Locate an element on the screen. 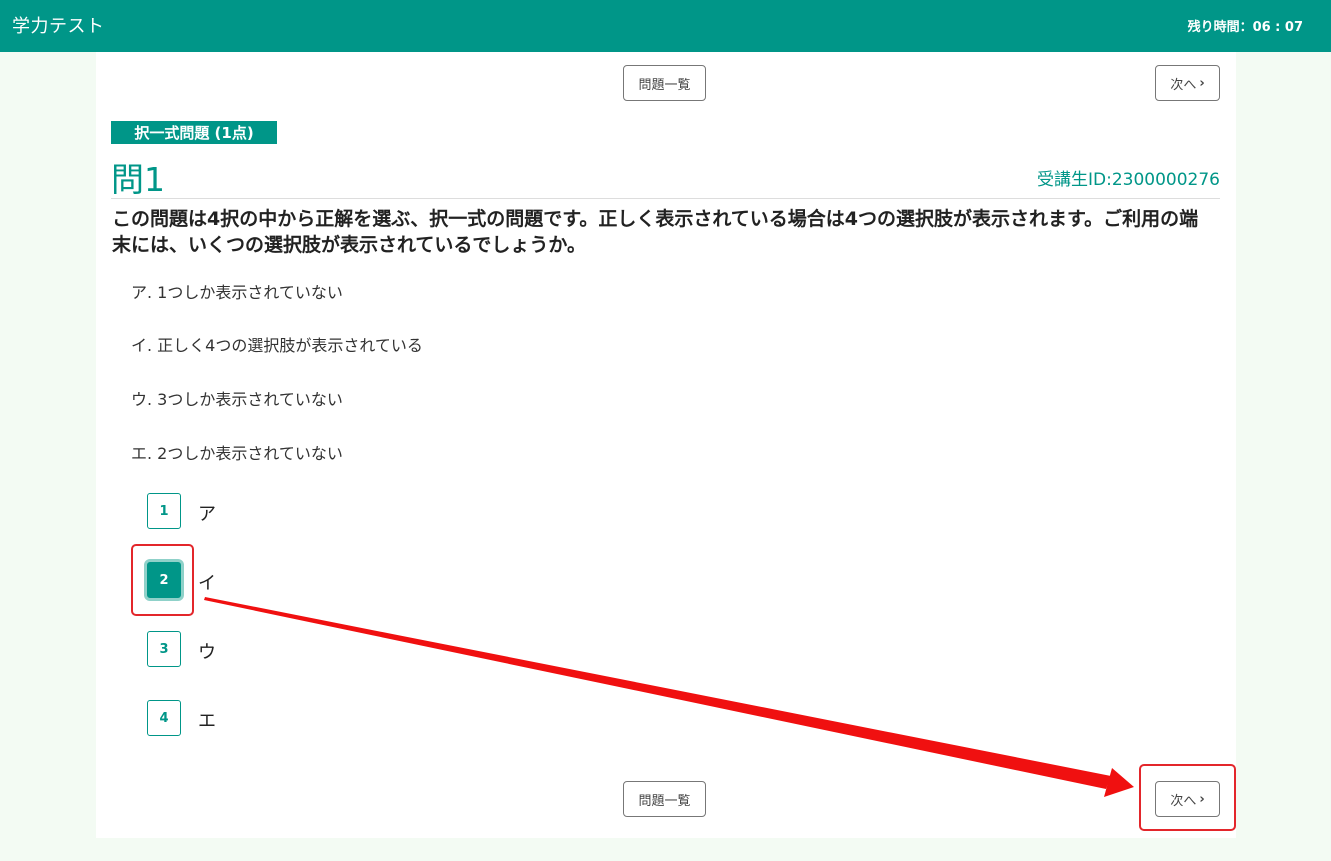  app-title: 学力テスト is located at coordinates (58, 26).